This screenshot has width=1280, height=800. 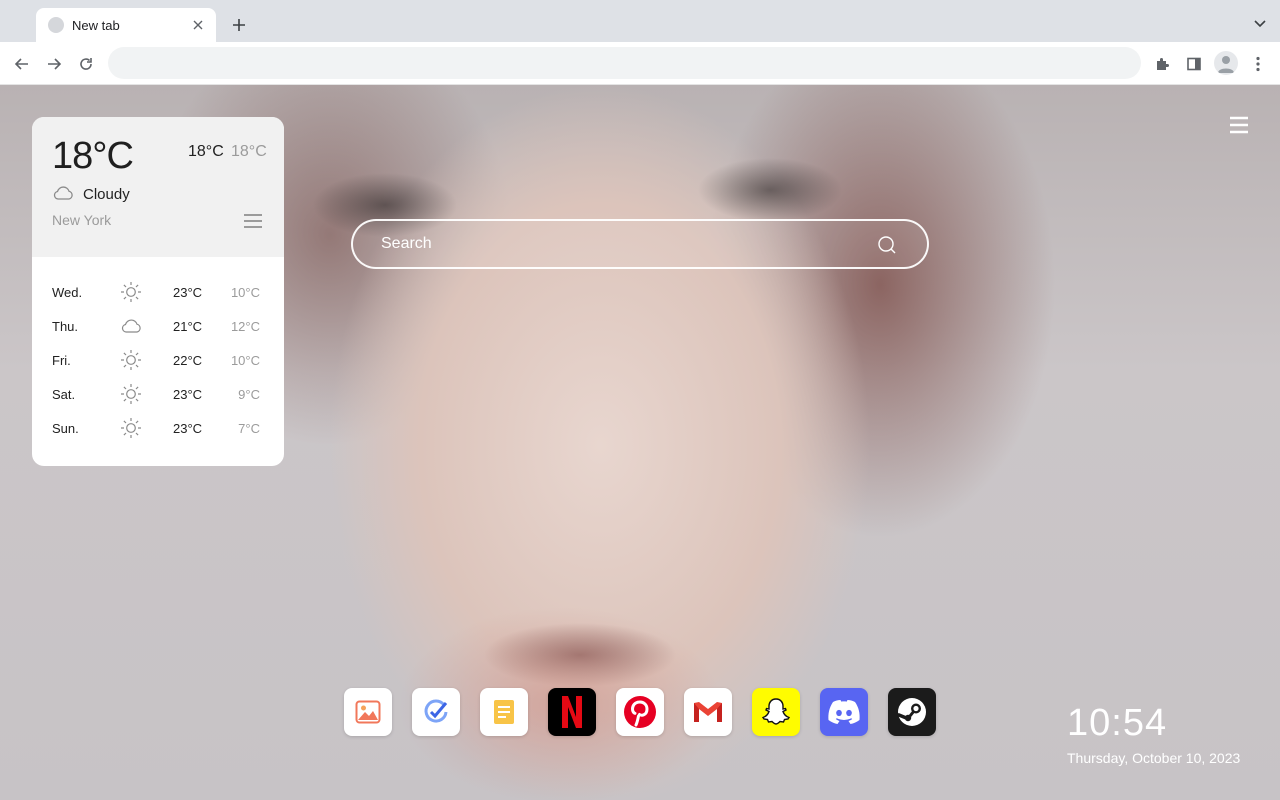 I want to click on forecast-row: Fri. 22°C 10°C, so click(x=158, y=360).